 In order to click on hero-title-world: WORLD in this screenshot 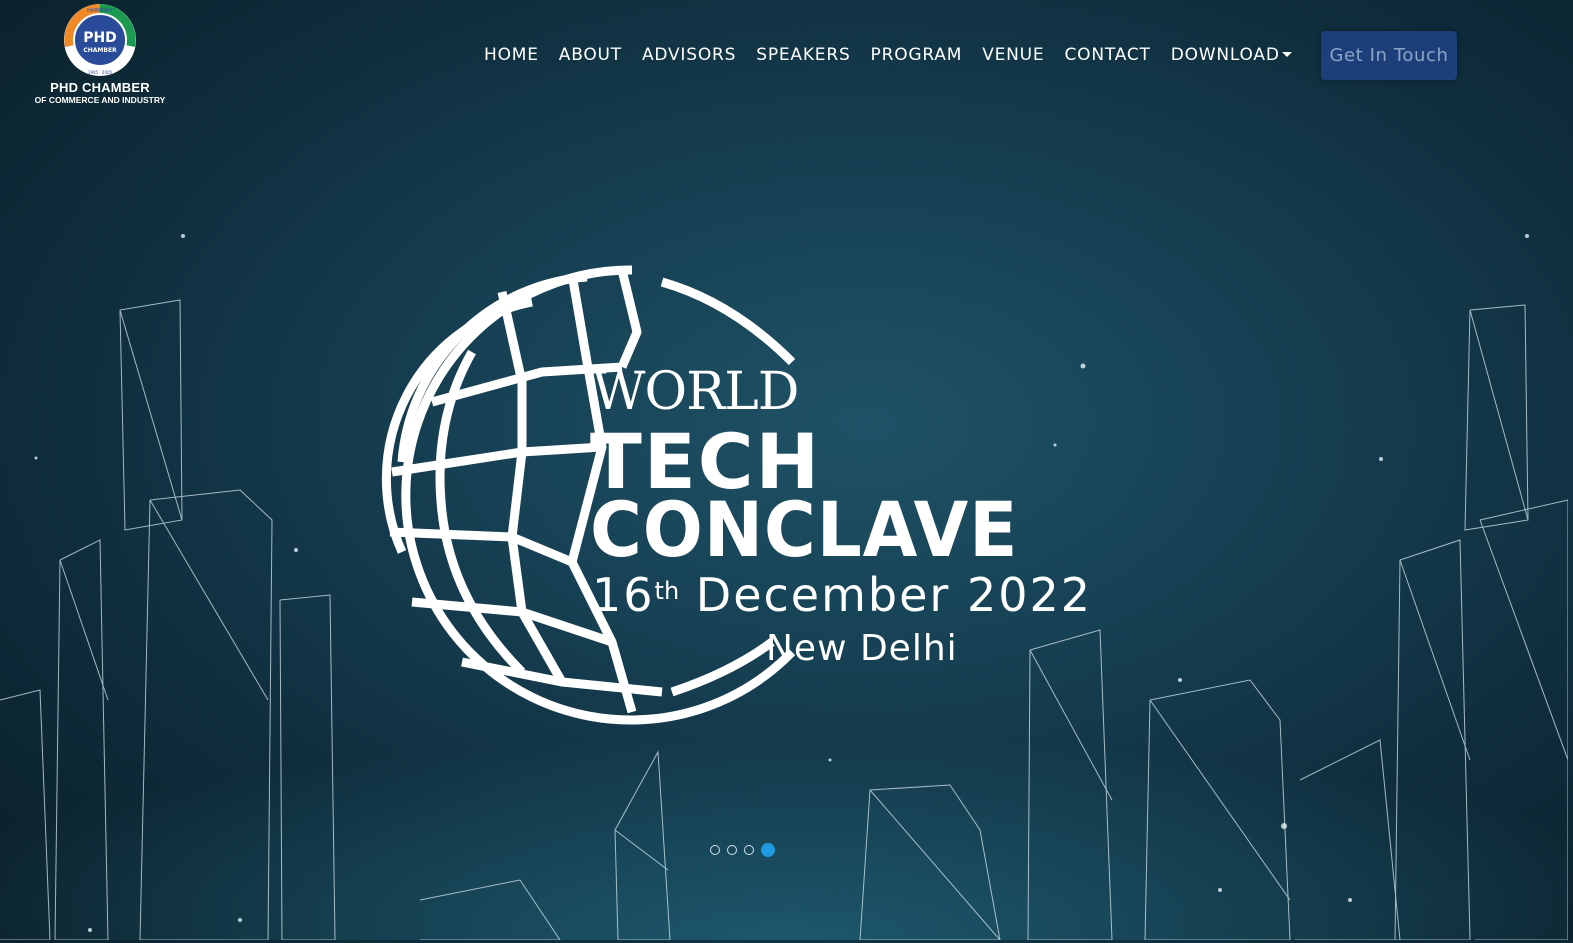, I will do `click(695, 392)`.